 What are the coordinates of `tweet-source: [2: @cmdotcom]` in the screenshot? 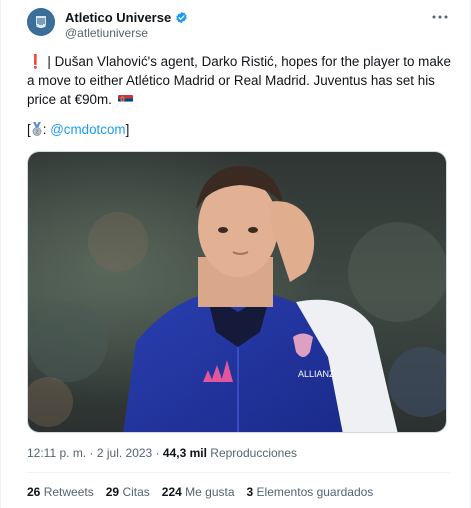 It's located at (78, 129).